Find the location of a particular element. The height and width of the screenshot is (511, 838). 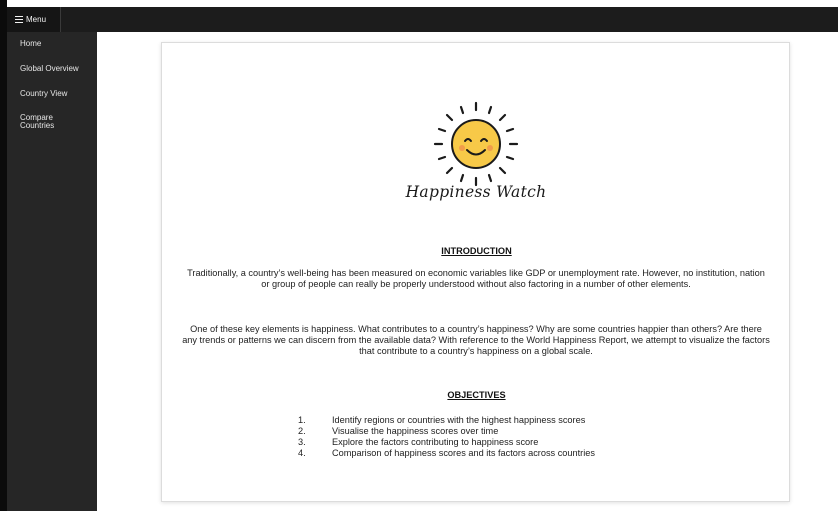

smiling-sun-icon is located at coordinates (476, 144).